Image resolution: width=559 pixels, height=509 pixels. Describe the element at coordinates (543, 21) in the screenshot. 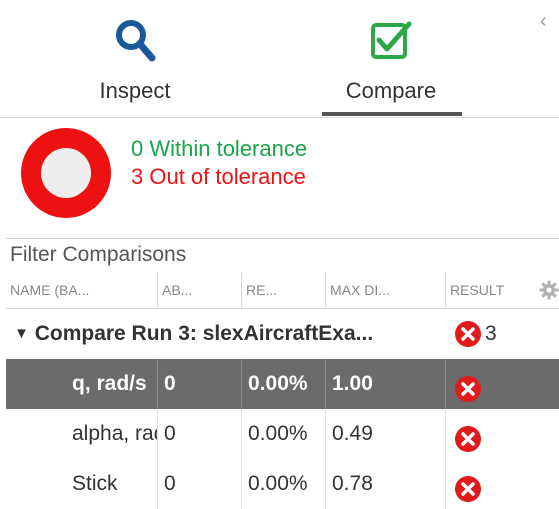

I see `chevron-left-icon: ‹` at that location.